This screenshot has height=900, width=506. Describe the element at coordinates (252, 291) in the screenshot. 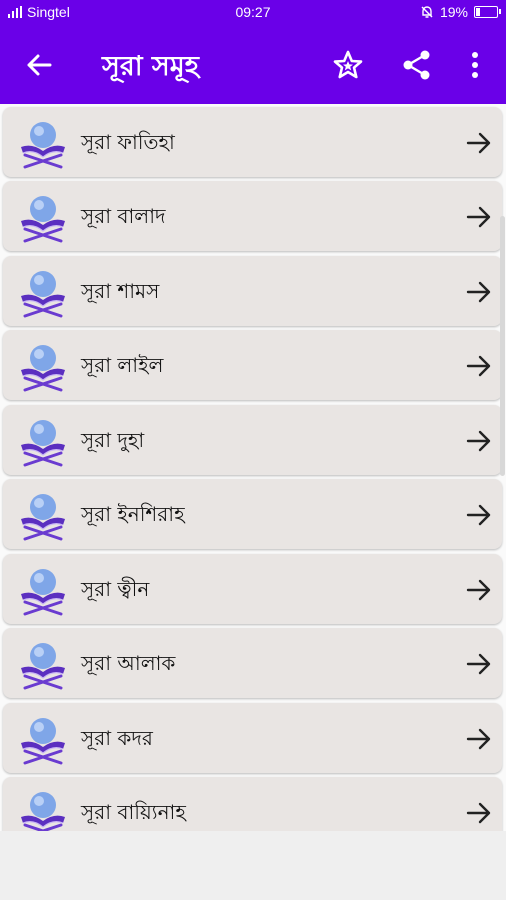

I see `list-item: সূরা শামস` at that location.